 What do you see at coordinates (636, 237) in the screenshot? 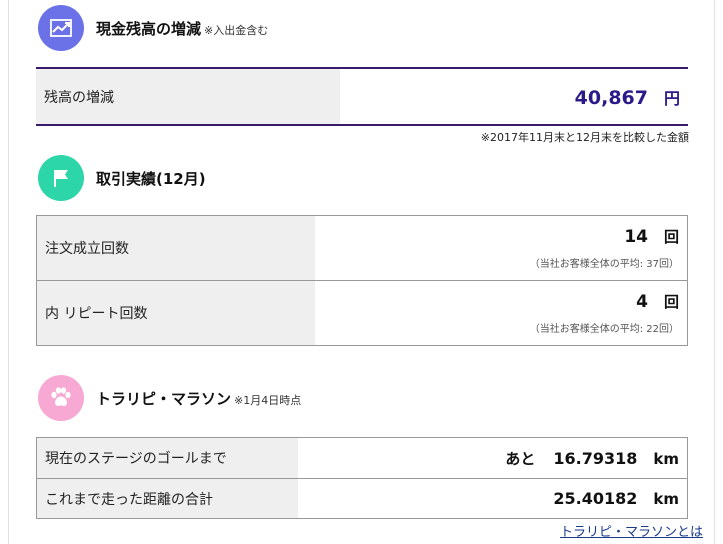
I see `orders-filled-count: 14` at bounding box center [636, 237].